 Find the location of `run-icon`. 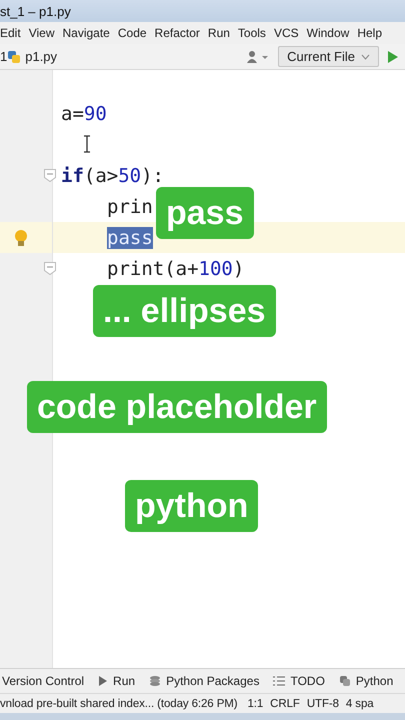

run-icon is located at coordinates (393, 56).